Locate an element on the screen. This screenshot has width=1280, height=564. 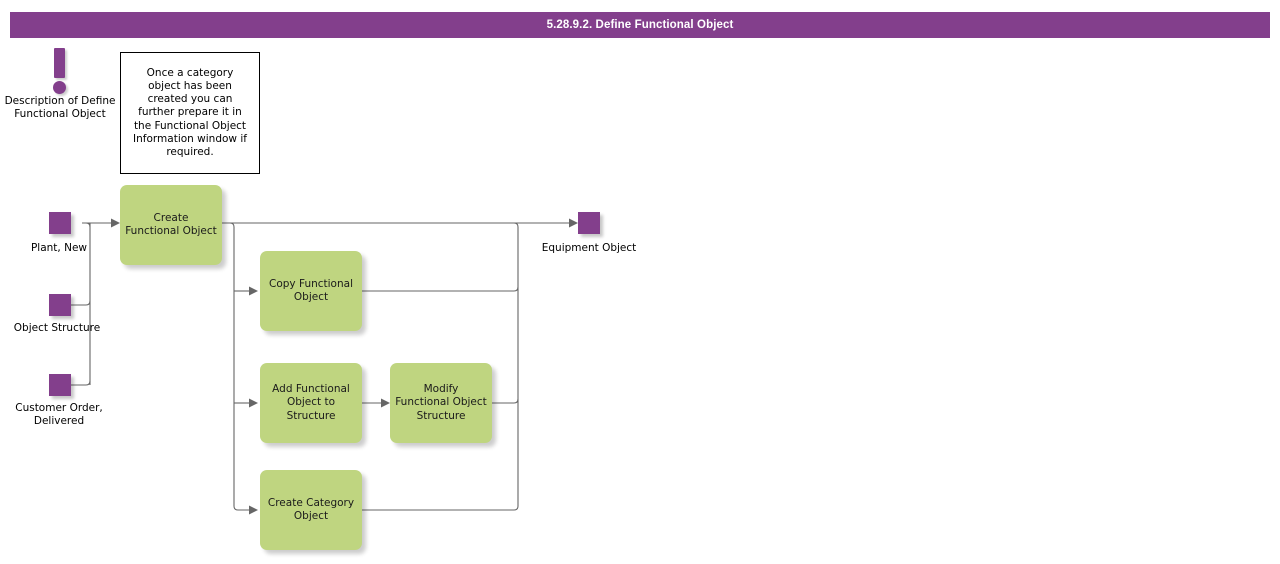
process-add-functional-object-to-structure: Add Functional Object to Structure is located at coordinates (311, 403).